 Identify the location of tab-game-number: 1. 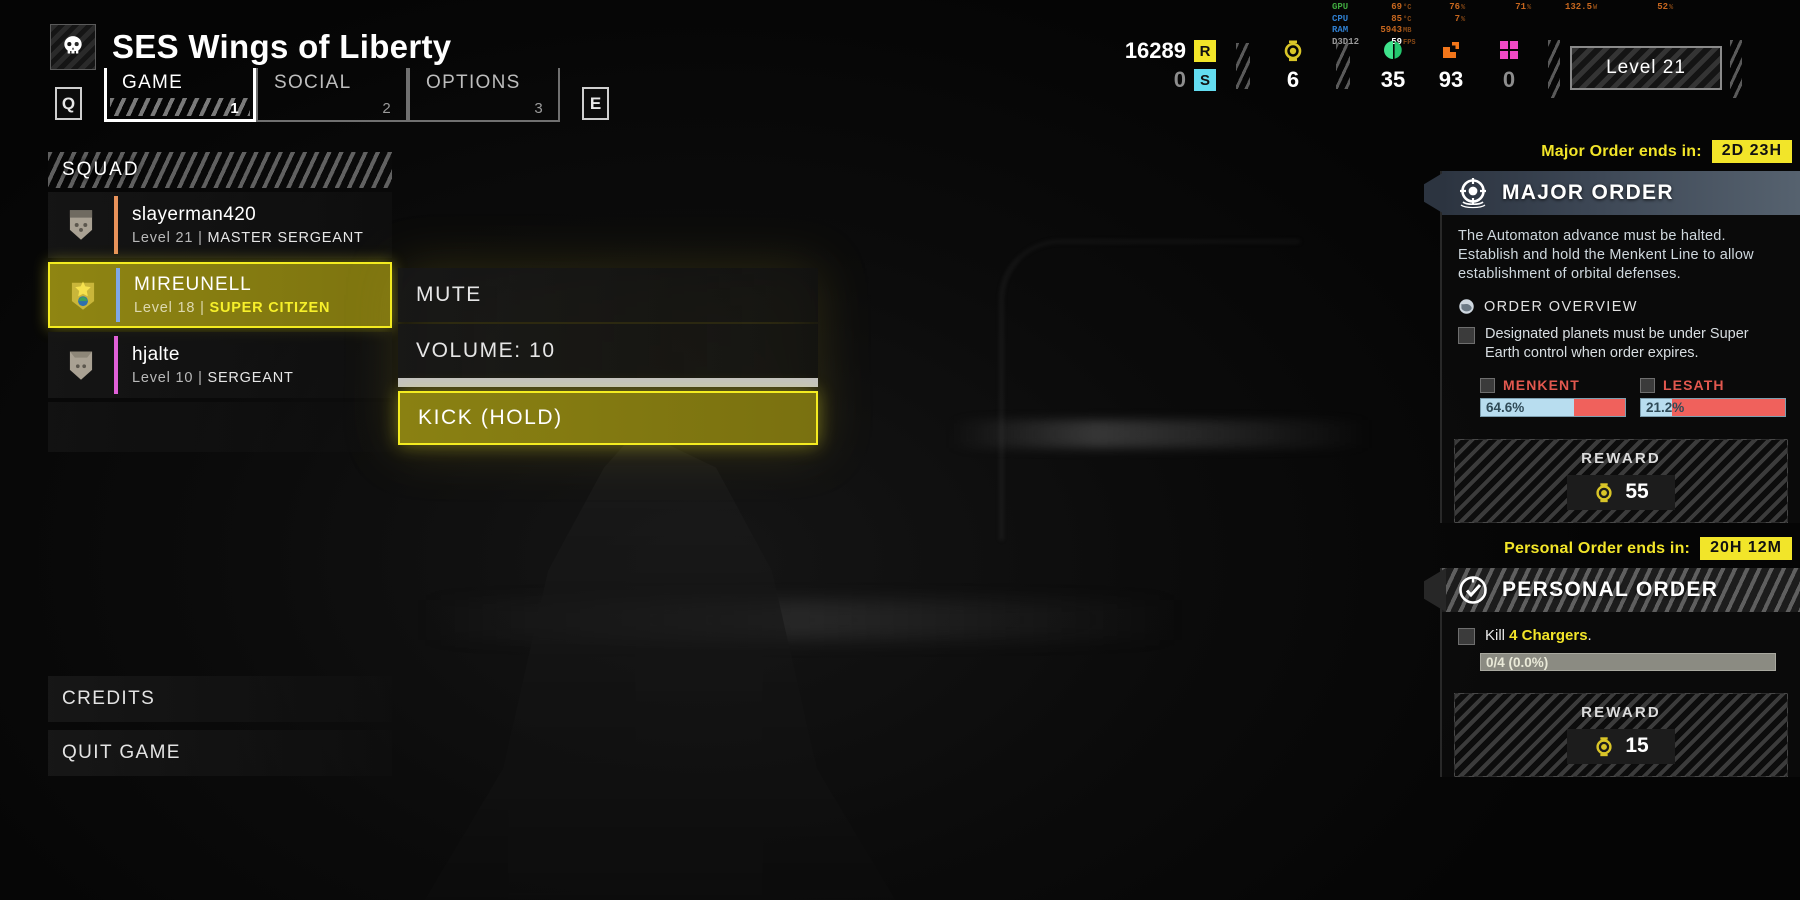
(235, 108).